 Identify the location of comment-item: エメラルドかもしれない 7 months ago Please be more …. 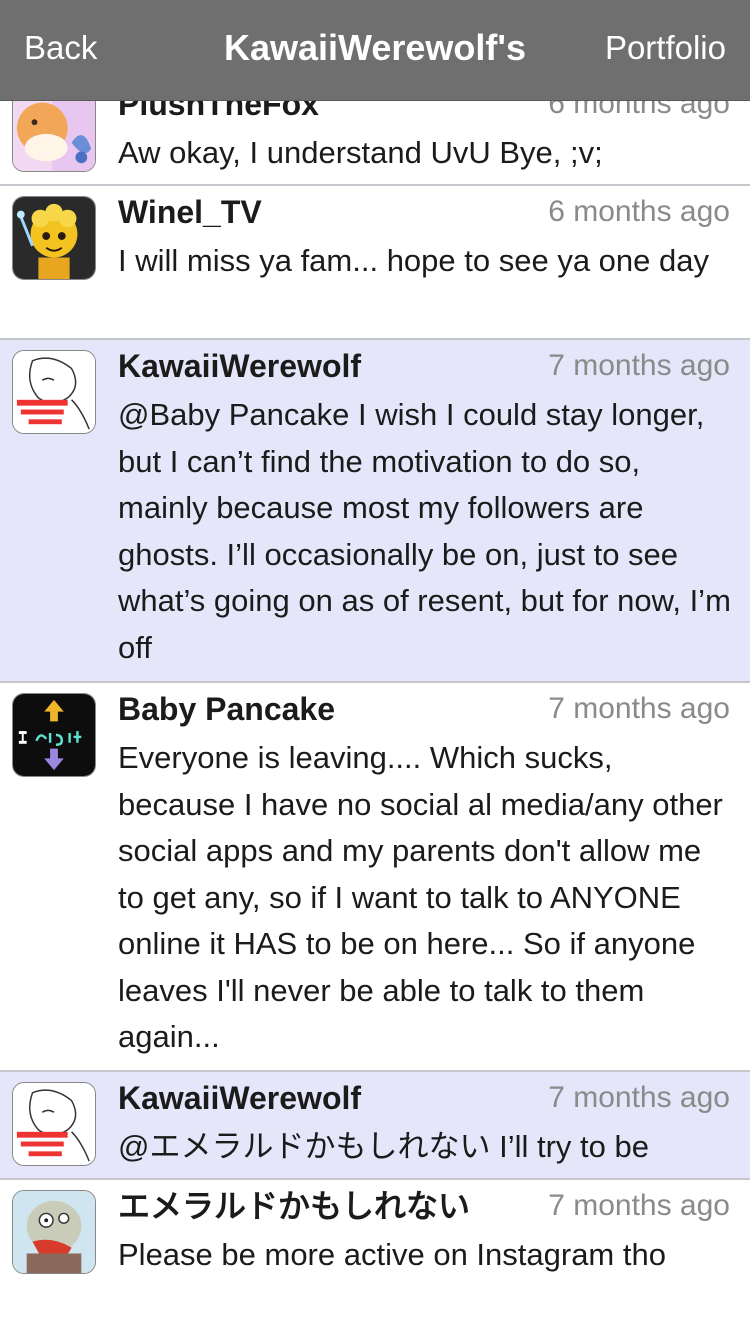
(375, 1257).